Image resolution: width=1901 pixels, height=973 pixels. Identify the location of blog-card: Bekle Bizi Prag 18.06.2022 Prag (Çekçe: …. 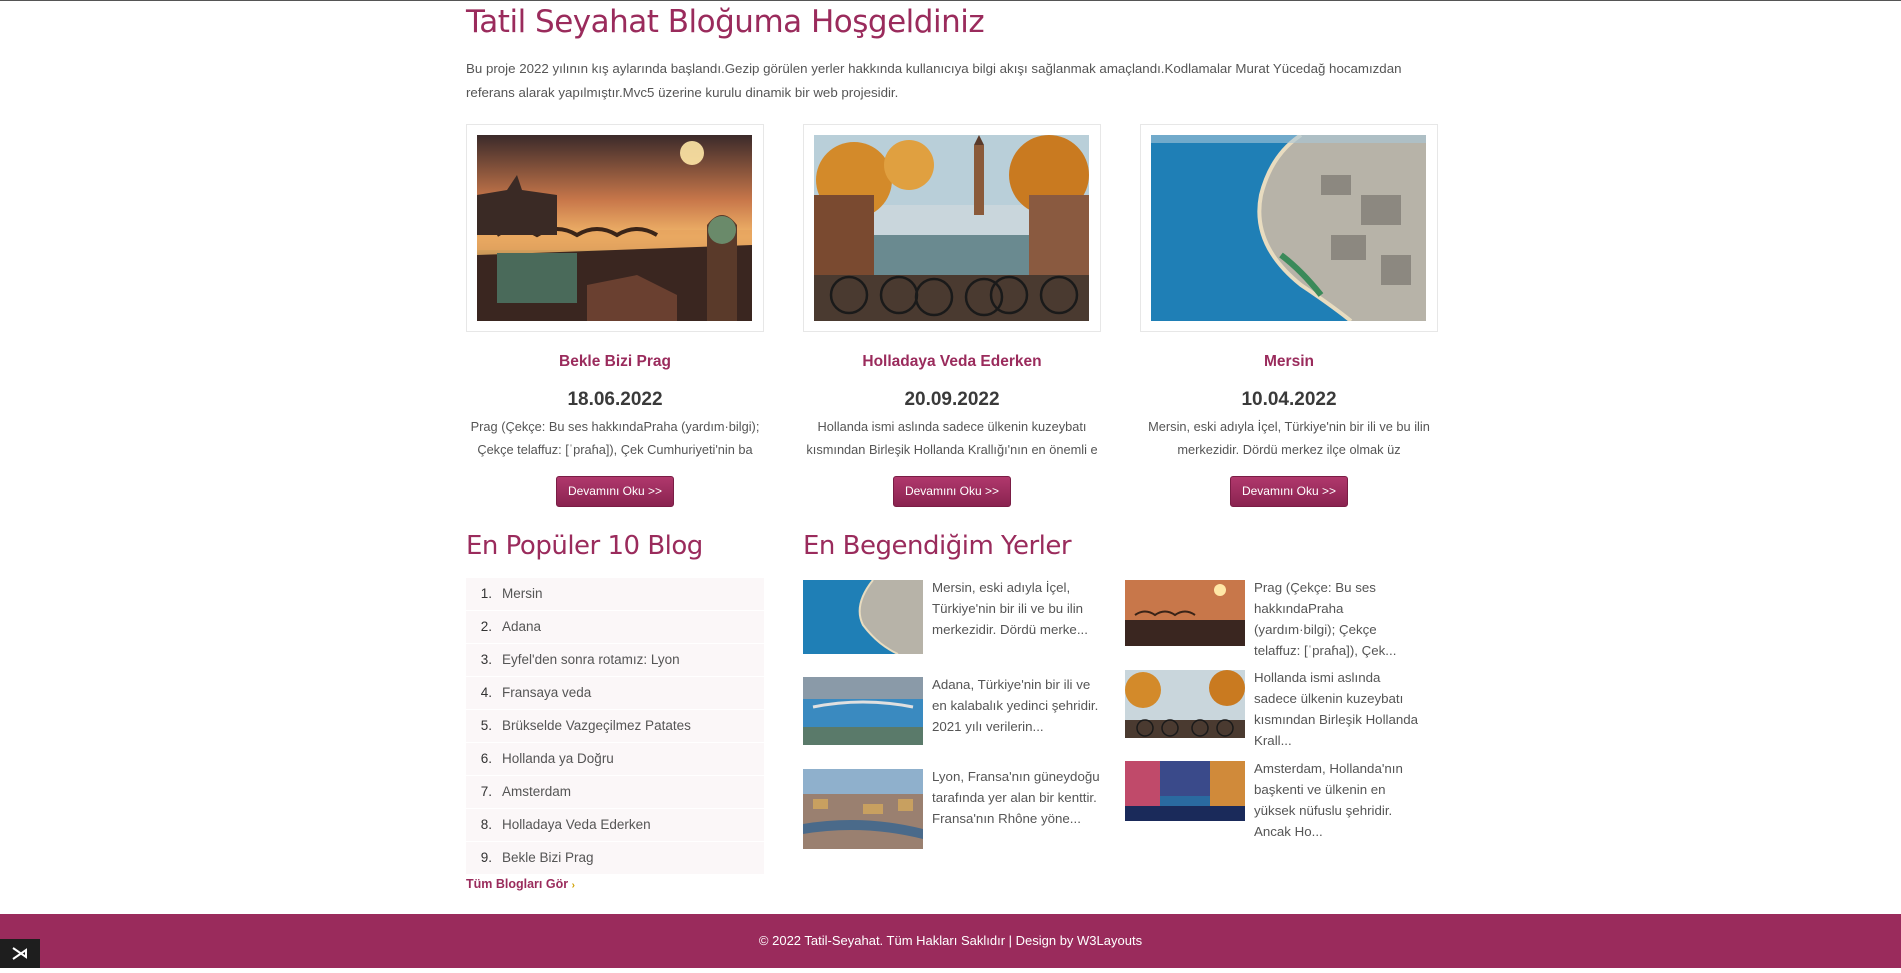
(615, 315).